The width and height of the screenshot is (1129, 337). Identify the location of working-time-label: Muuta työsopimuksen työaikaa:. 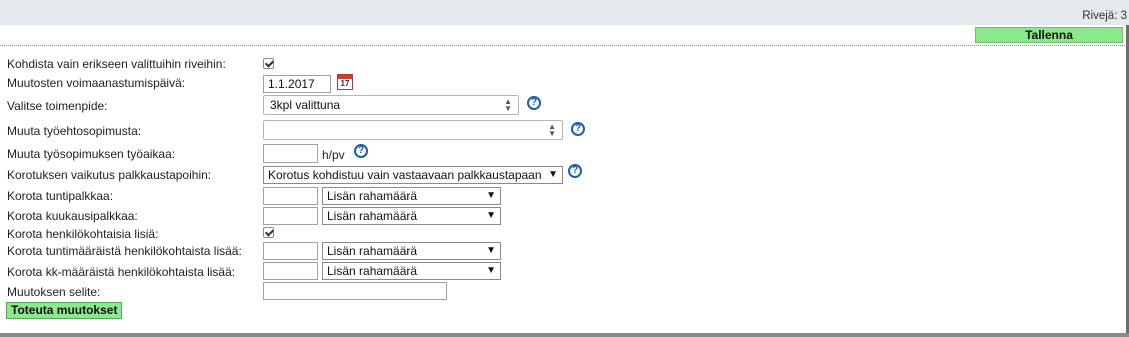
(91, 154).